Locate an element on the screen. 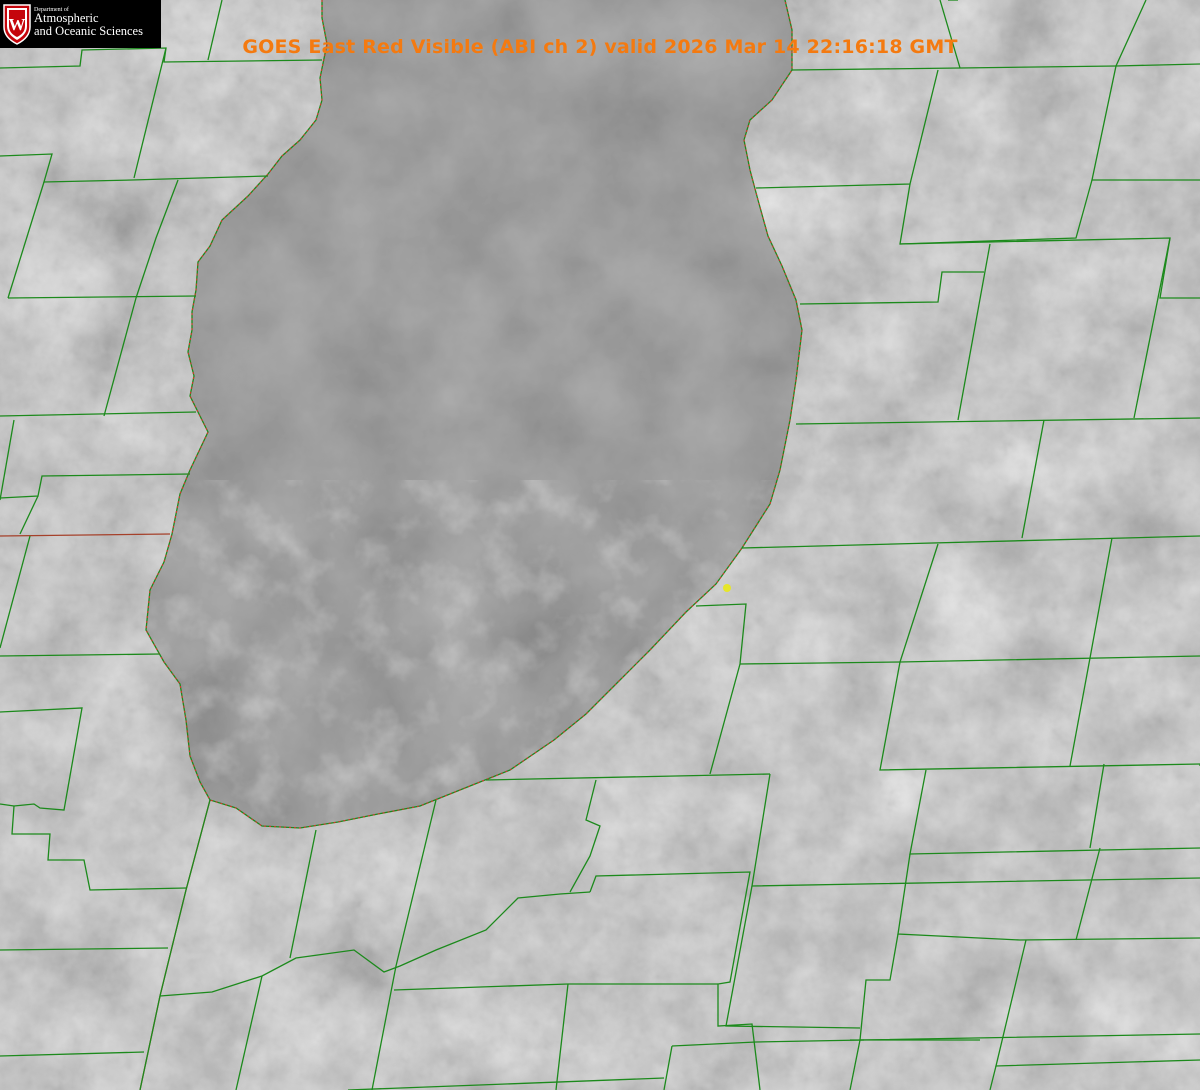 The height and width of the screenshot is (1090, 1200). location-marker is located at coordinates (727, 588).